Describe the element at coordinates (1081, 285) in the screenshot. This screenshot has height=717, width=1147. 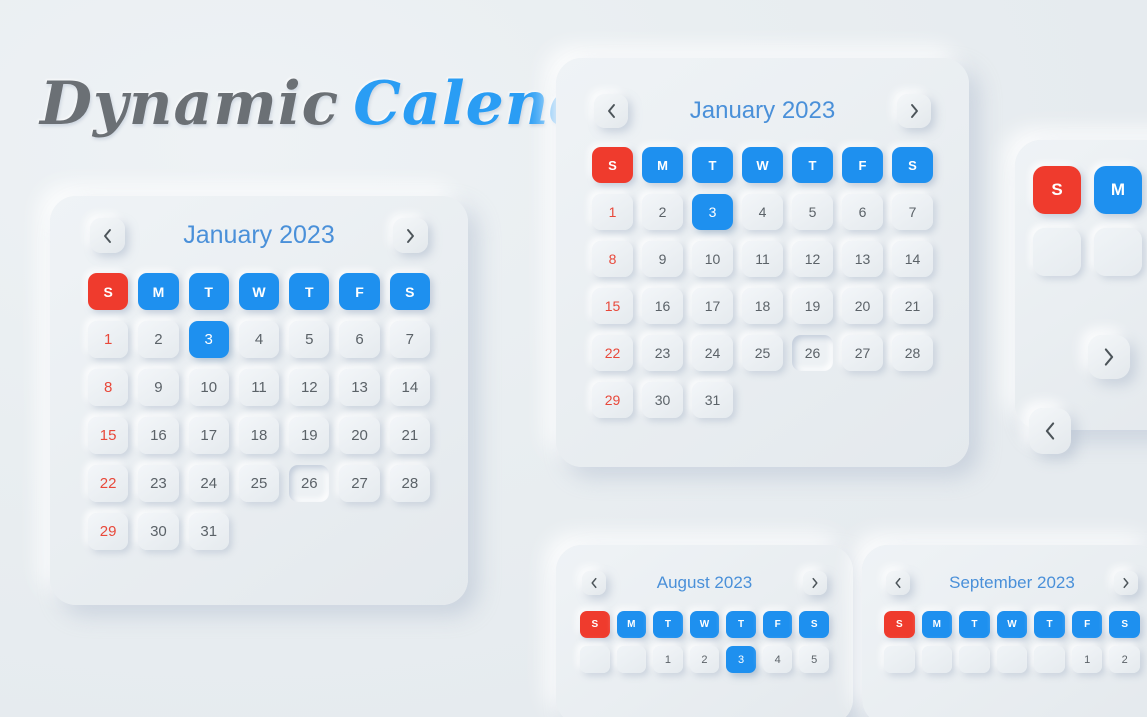
I see `calendar-card-partial: SMTWTFS` at that location.